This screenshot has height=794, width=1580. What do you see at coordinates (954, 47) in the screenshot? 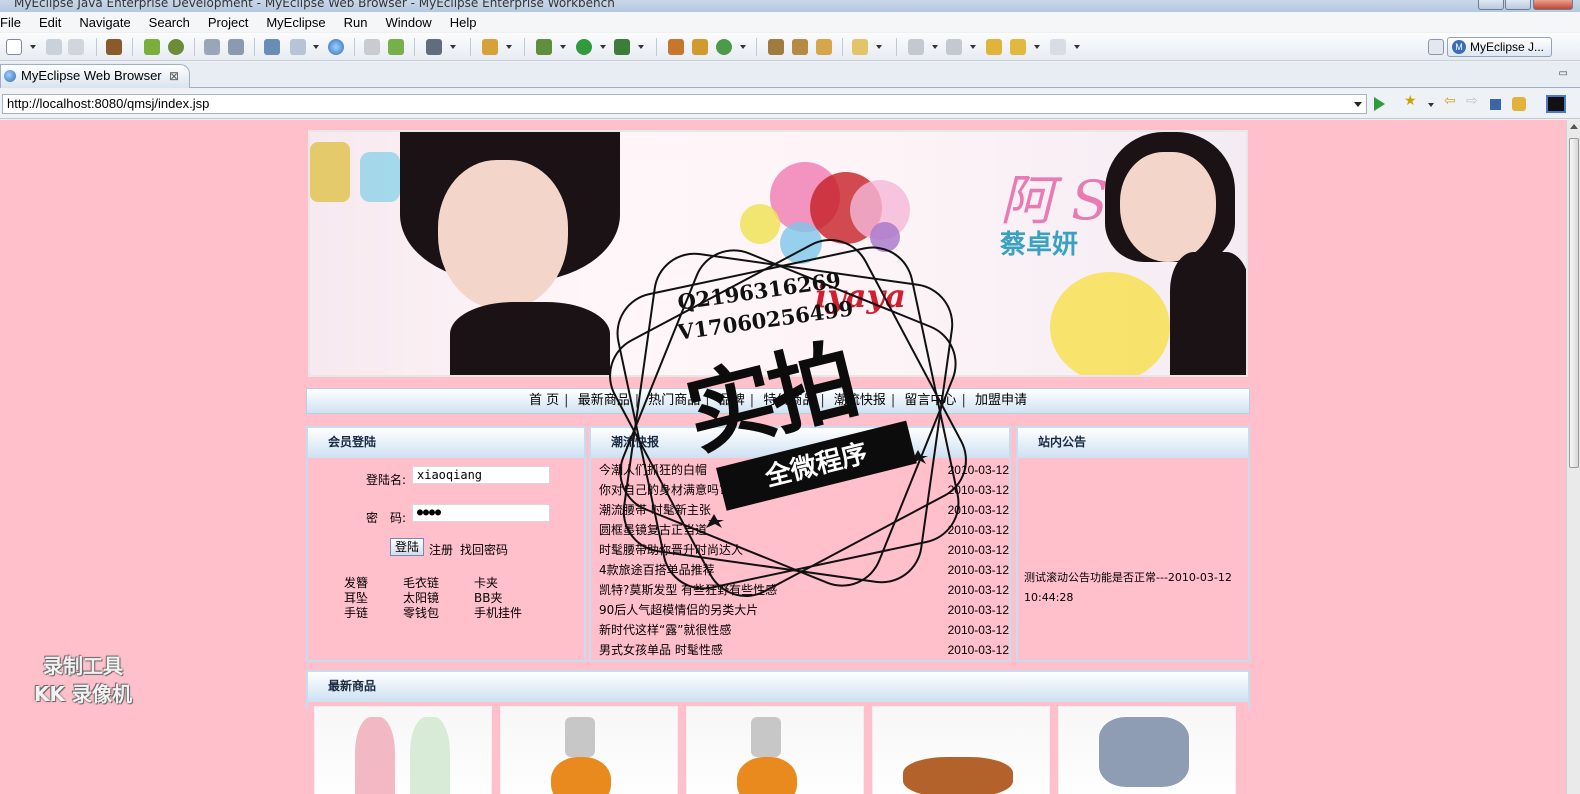
I see `prev-annotation-icon` at bounding box center [954, 47].